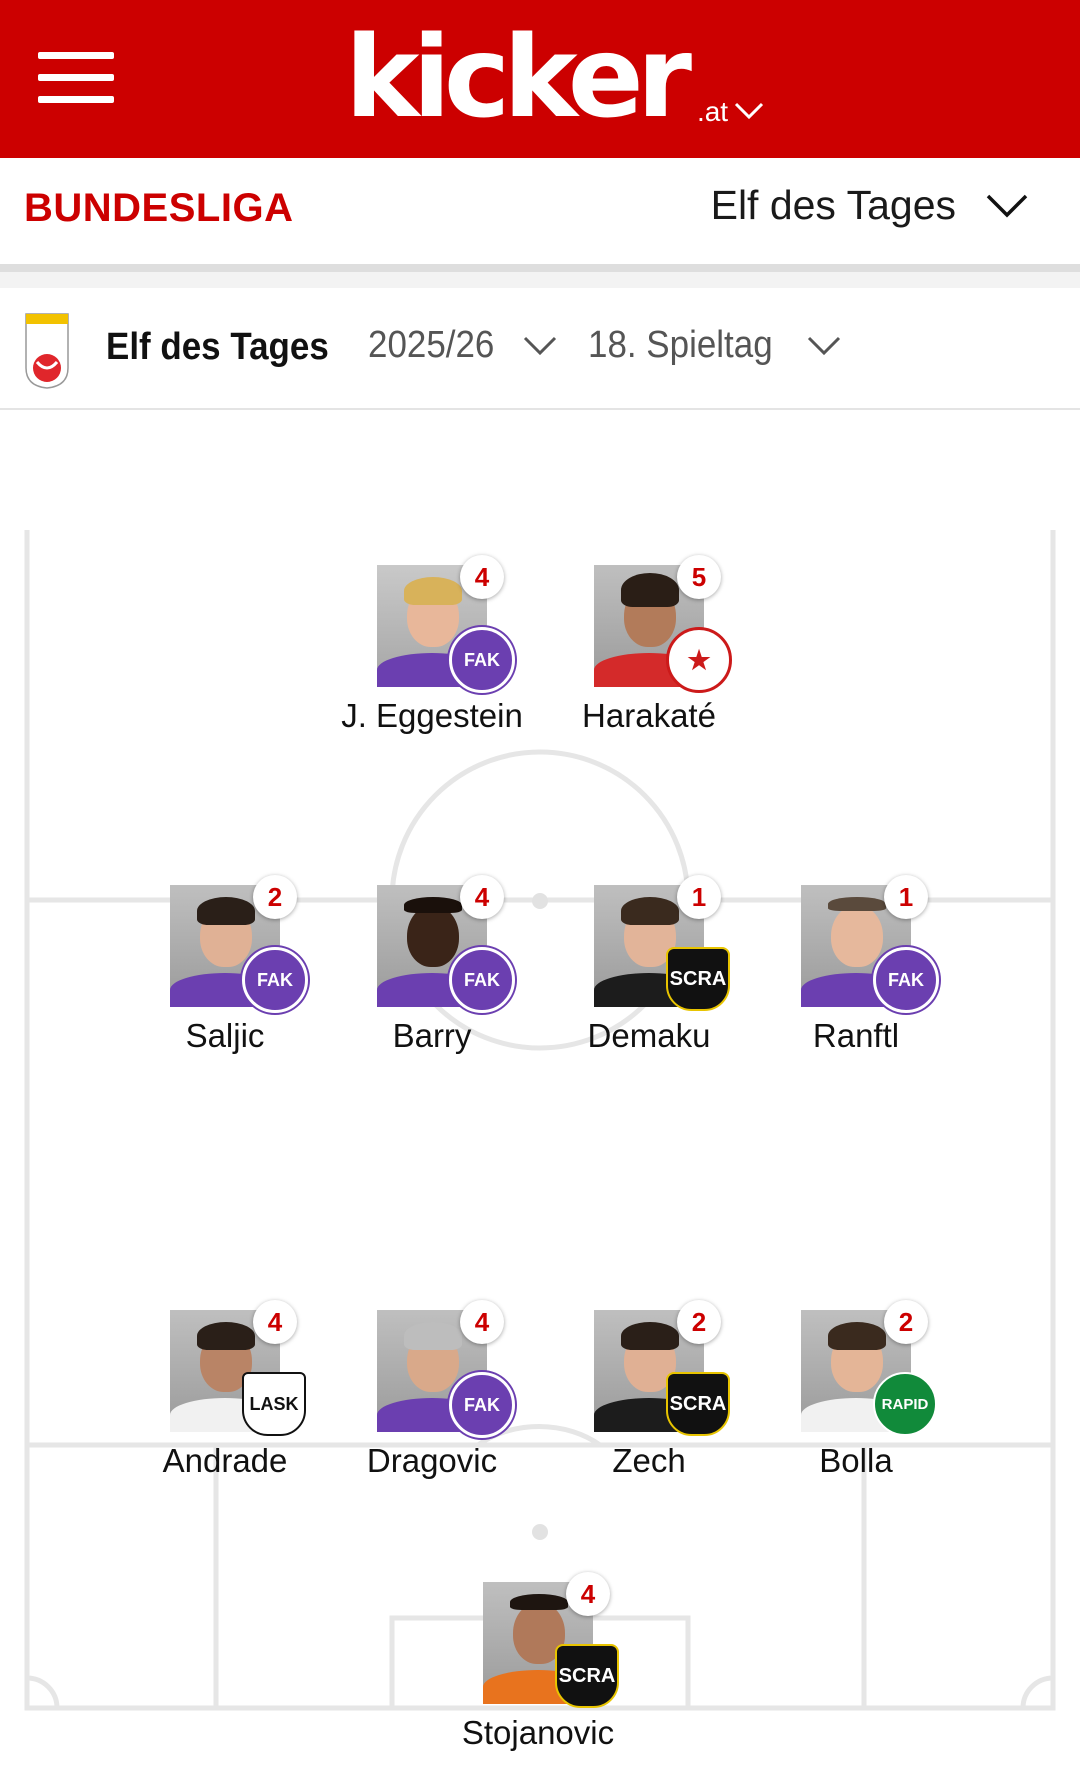 The width and height of the screenshot is (1080, 1779). What do you see at coordinates (856, 1460) in the screenshot?
I see `player-name: Bolla` at bounding box center [856, 1460].